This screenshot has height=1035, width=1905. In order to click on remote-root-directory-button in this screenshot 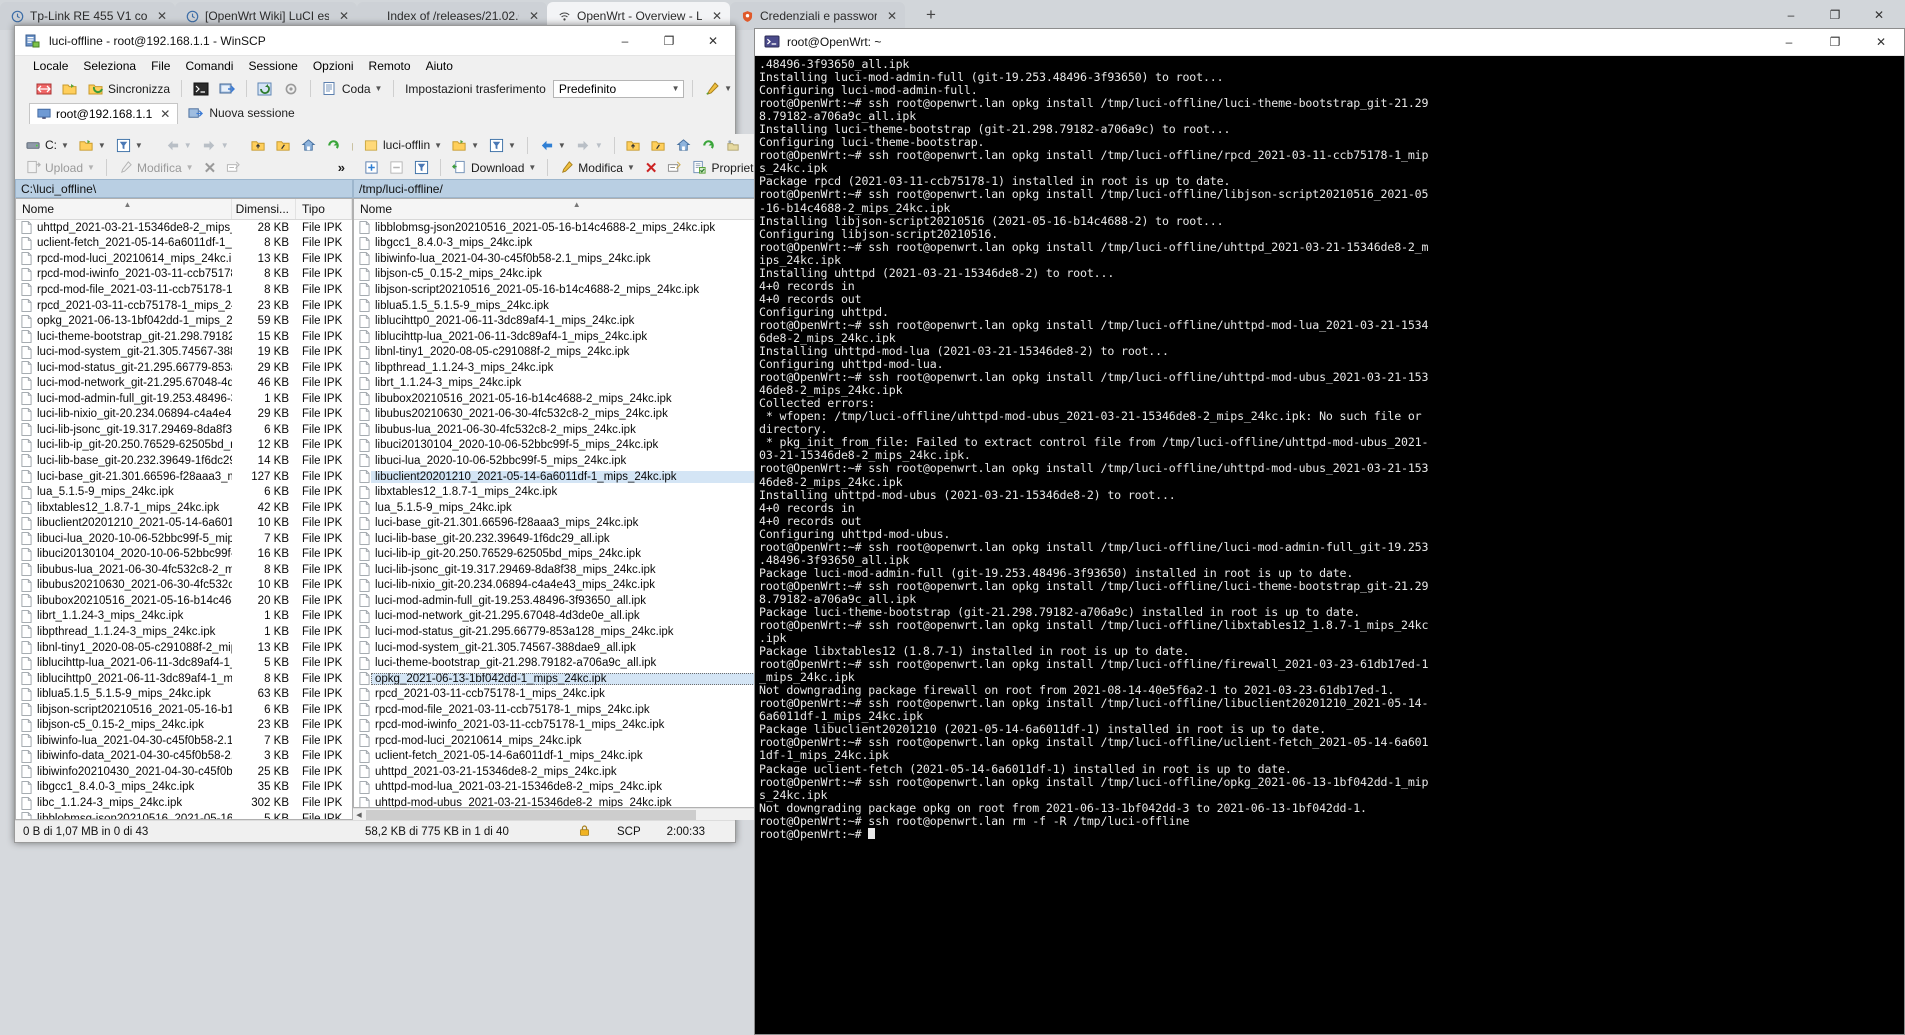, I will do `click(658, 145)`.